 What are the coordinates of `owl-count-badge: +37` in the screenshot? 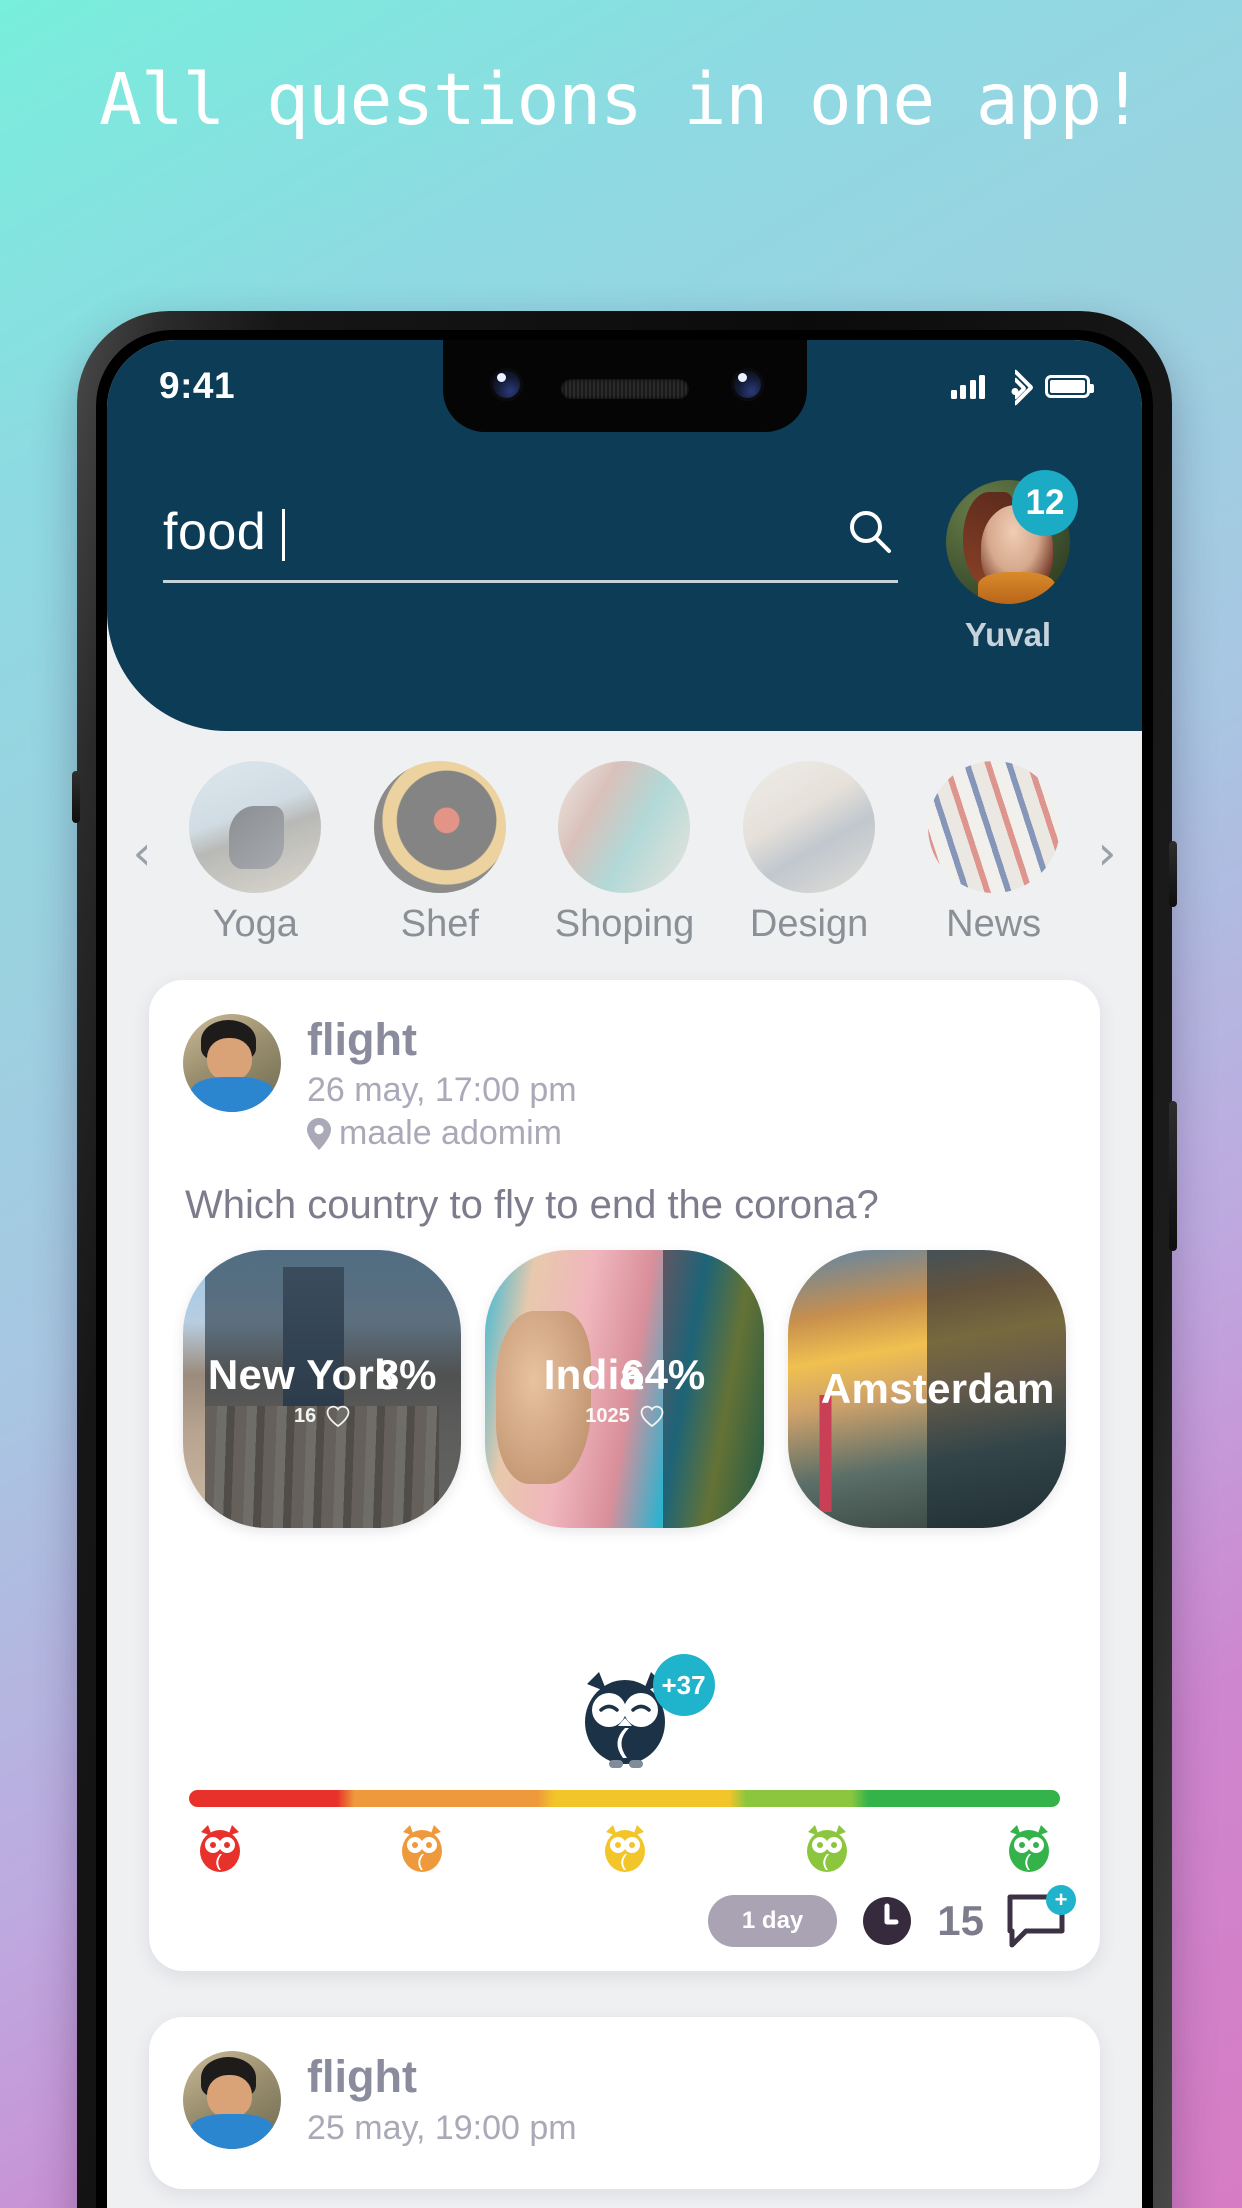 It's located at (683, 1685).